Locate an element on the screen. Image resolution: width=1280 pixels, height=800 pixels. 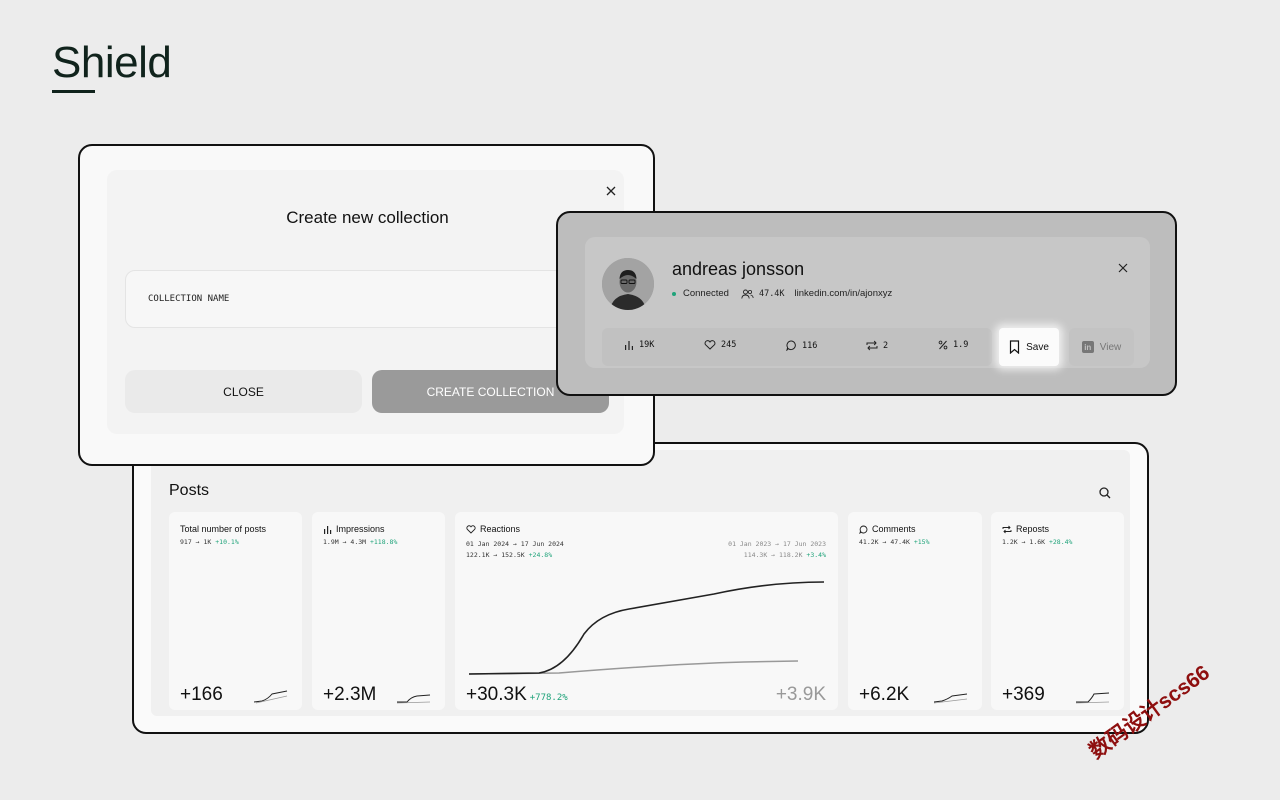
percent-icon is located at coordinates (943, 345).